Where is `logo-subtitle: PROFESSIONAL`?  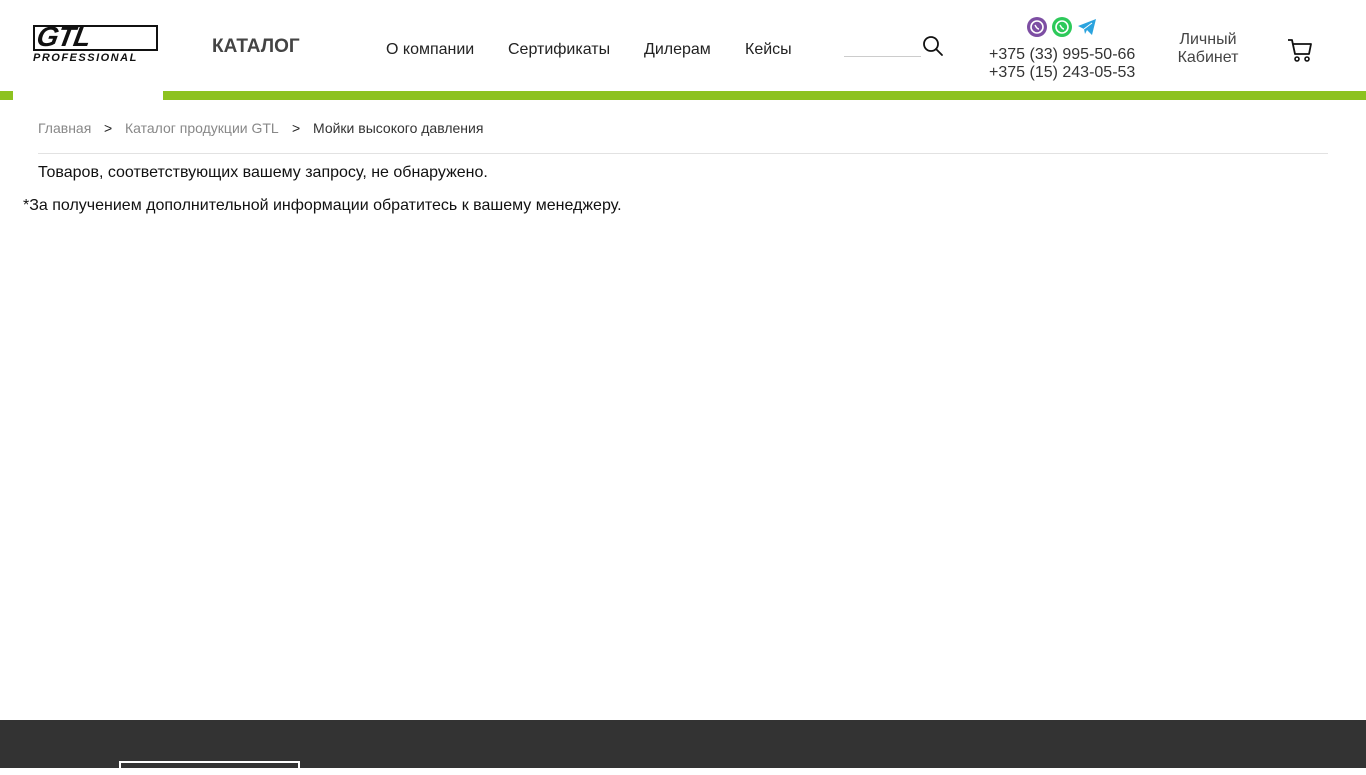 logo-subtitle: PROFESSIONAL is located at coordinates (85, 58).